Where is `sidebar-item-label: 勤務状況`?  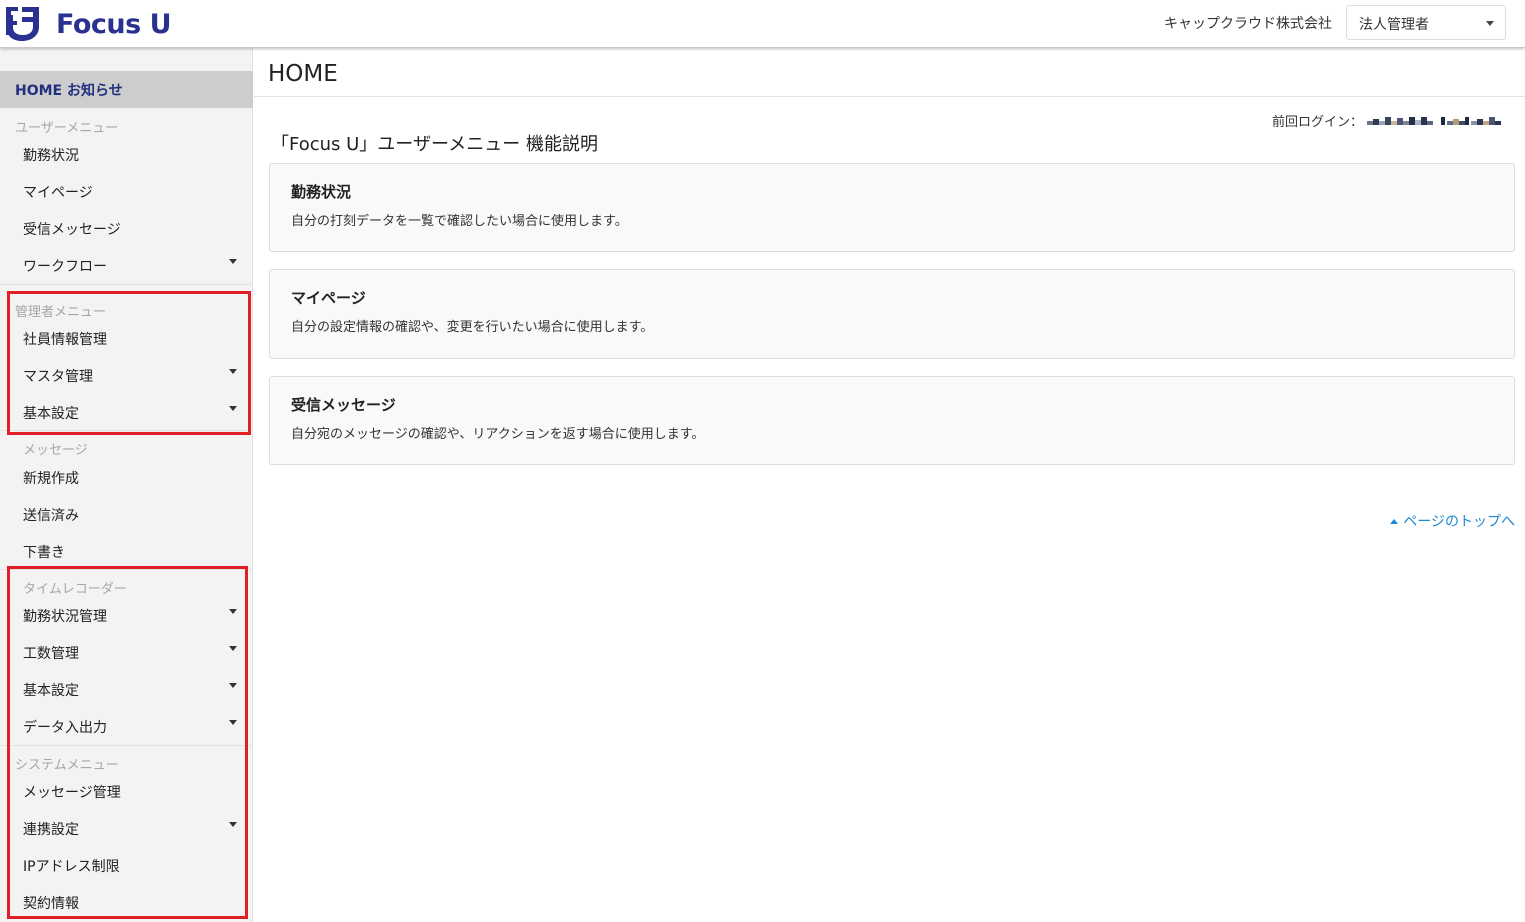 sidebar-item-label: 勤務状況 is located at coordinates (51, 156).